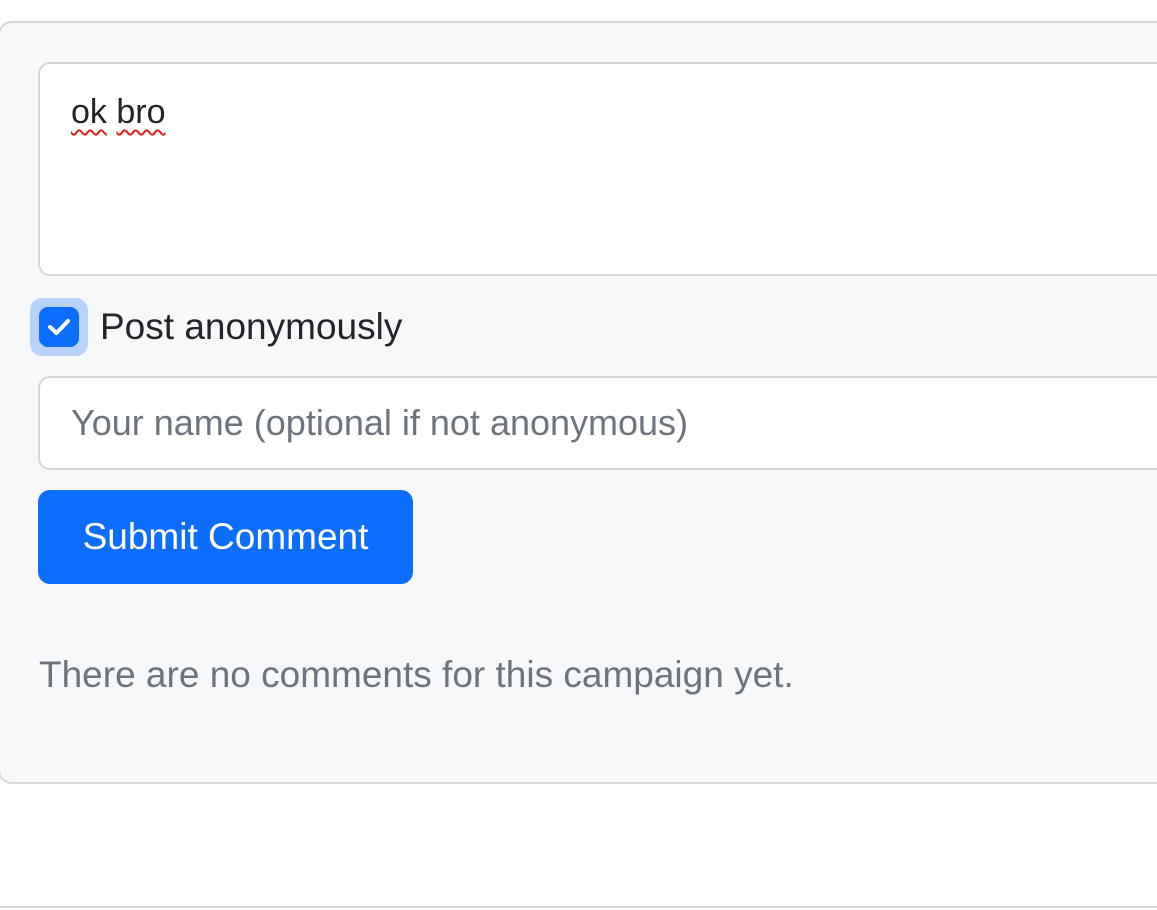  Describe the element at coordinates (141, 112) in the screenshot. I see `comment-word-2: bro` at that location.